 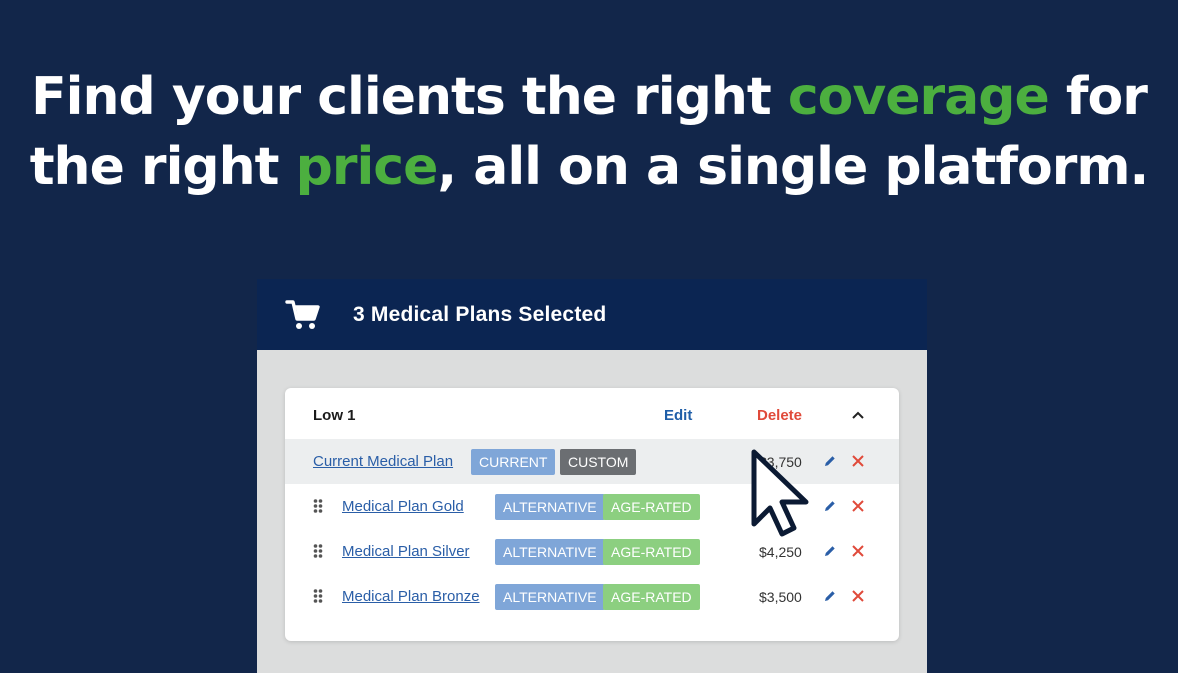 I want to click on headline-accent-coverage: coverage, so click(x=918, y=97).